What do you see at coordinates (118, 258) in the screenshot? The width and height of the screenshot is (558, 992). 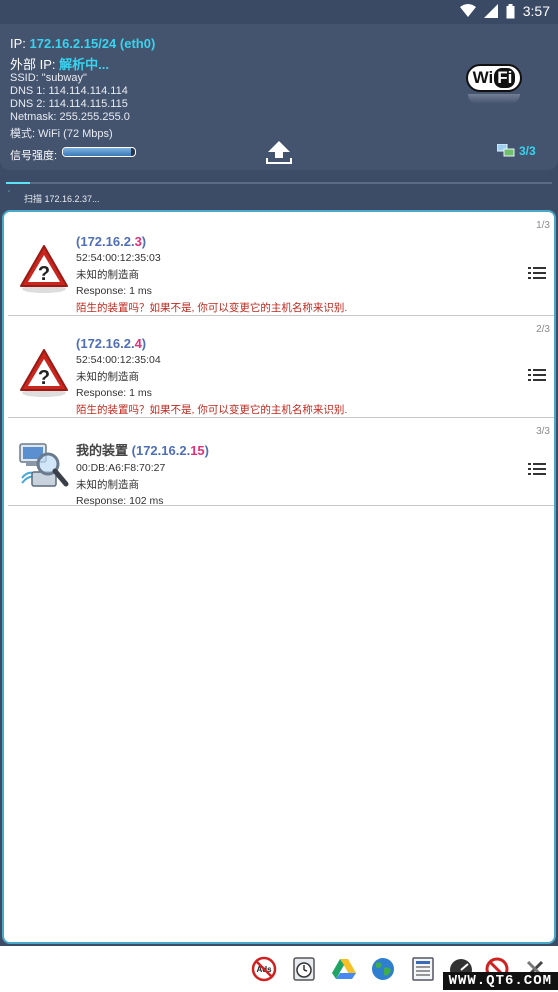 I see `device-mac: 52:54:00:12:35:03` at bounding box center [118, 258].